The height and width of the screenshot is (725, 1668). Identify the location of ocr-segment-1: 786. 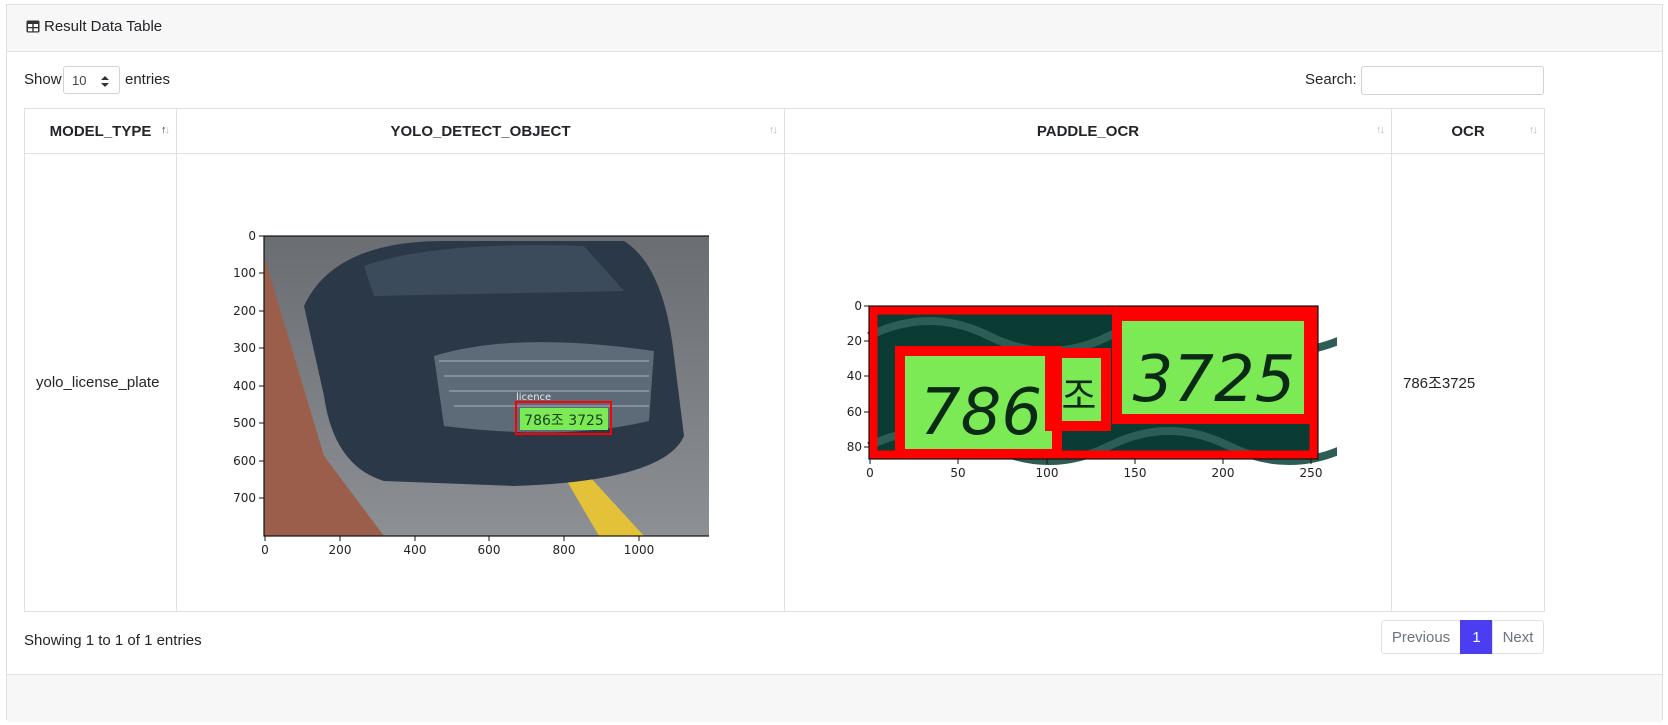
(981, 413).